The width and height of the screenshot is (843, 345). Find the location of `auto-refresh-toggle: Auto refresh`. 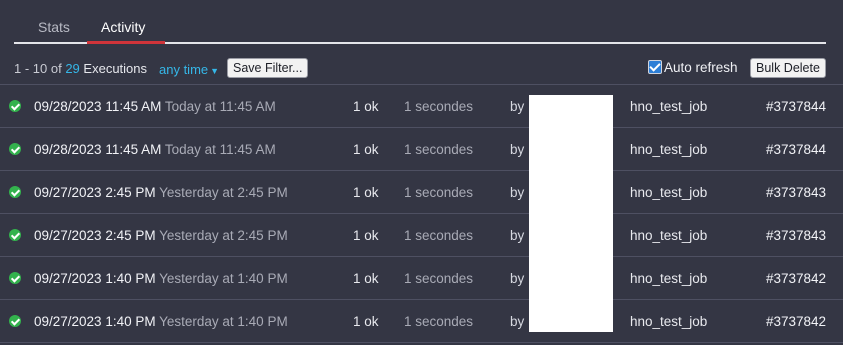

auto-refresh-toggle: Auto refresh is located at coordinates (693, 67).